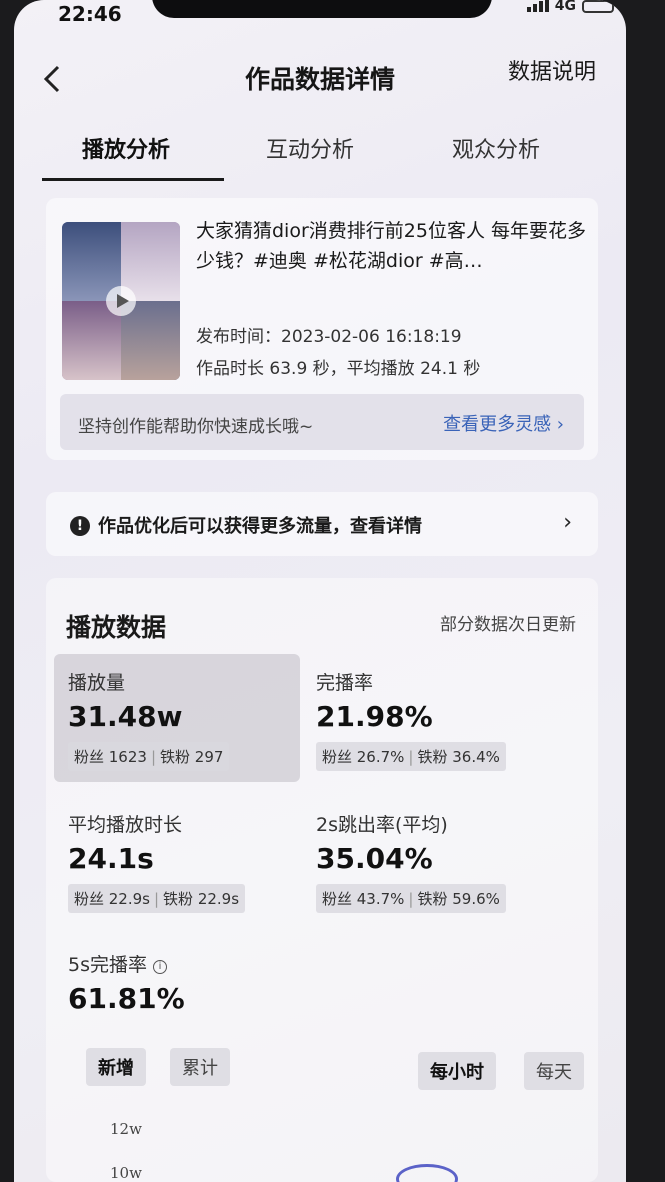 This screenshot has width=665, height=1182. What do you see at coordinates (133, 179) in the screenshot?
I see `active-tab-indicator` at bounding box center [133, 179].